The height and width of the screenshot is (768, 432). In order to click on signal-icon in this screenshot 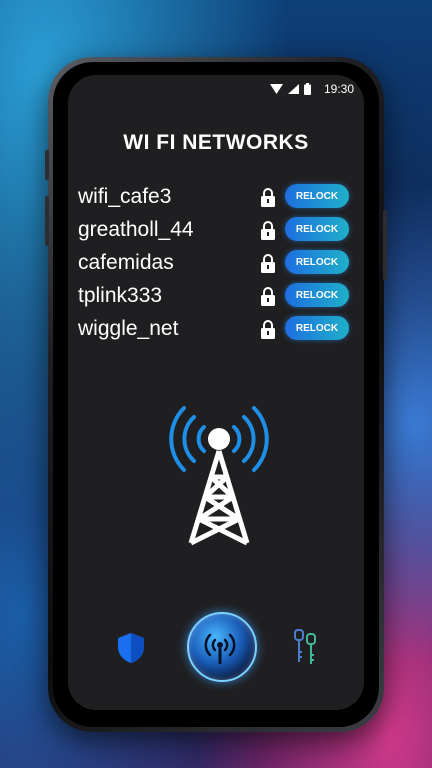, I will do `click(293, 89)`.